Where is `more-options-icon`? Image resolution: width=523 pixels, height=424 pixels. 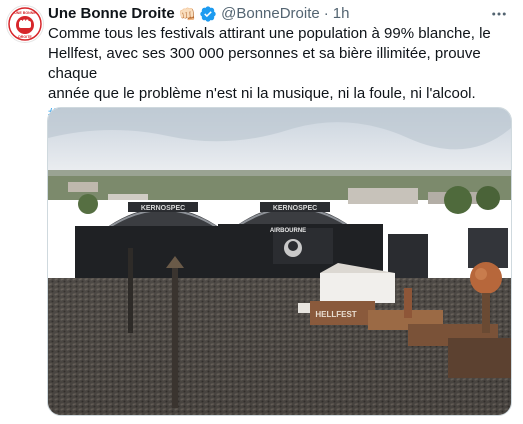 more-options-icon is located at coordinates (499, 14).